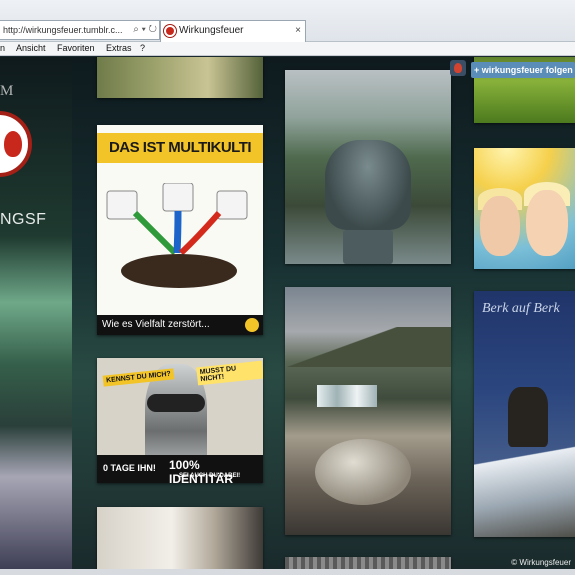  I want to click on status-bar, so click(287, 572).